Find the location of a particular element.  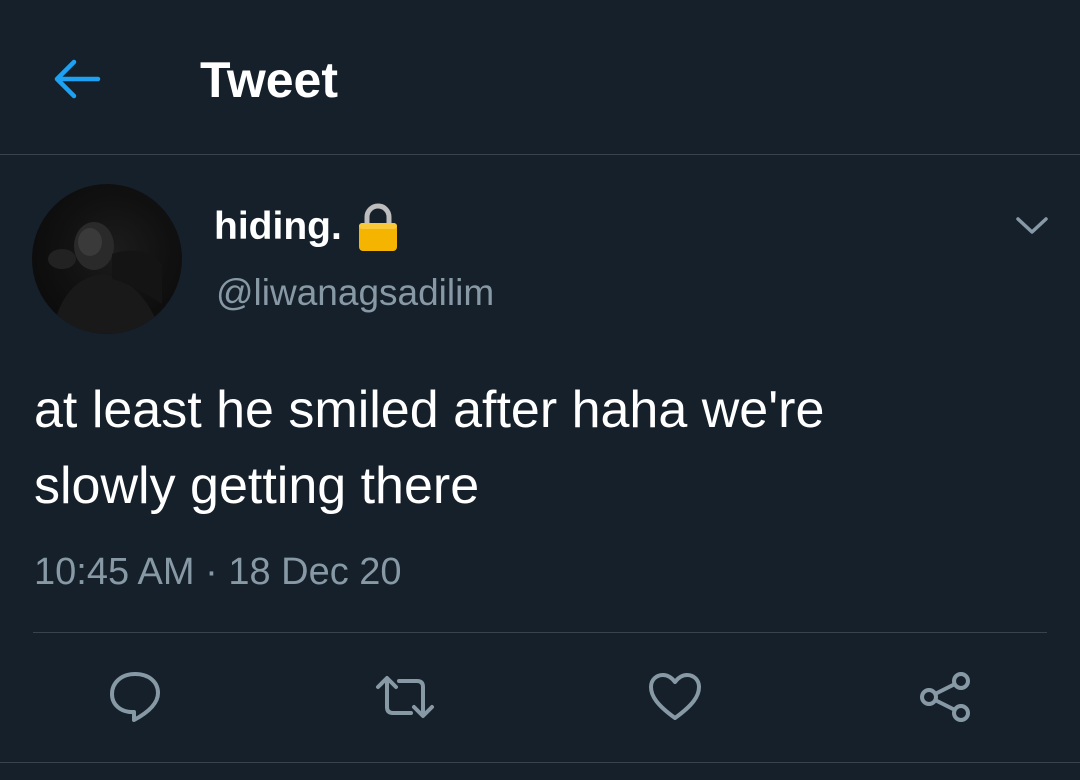

reply-button is located at coordinates (135, 697).